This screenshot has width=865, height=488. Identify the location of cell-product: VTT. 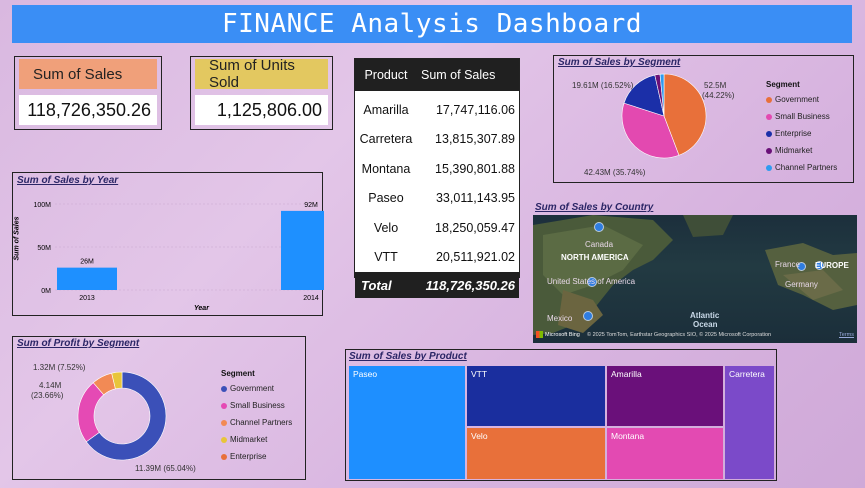
(386, 257).